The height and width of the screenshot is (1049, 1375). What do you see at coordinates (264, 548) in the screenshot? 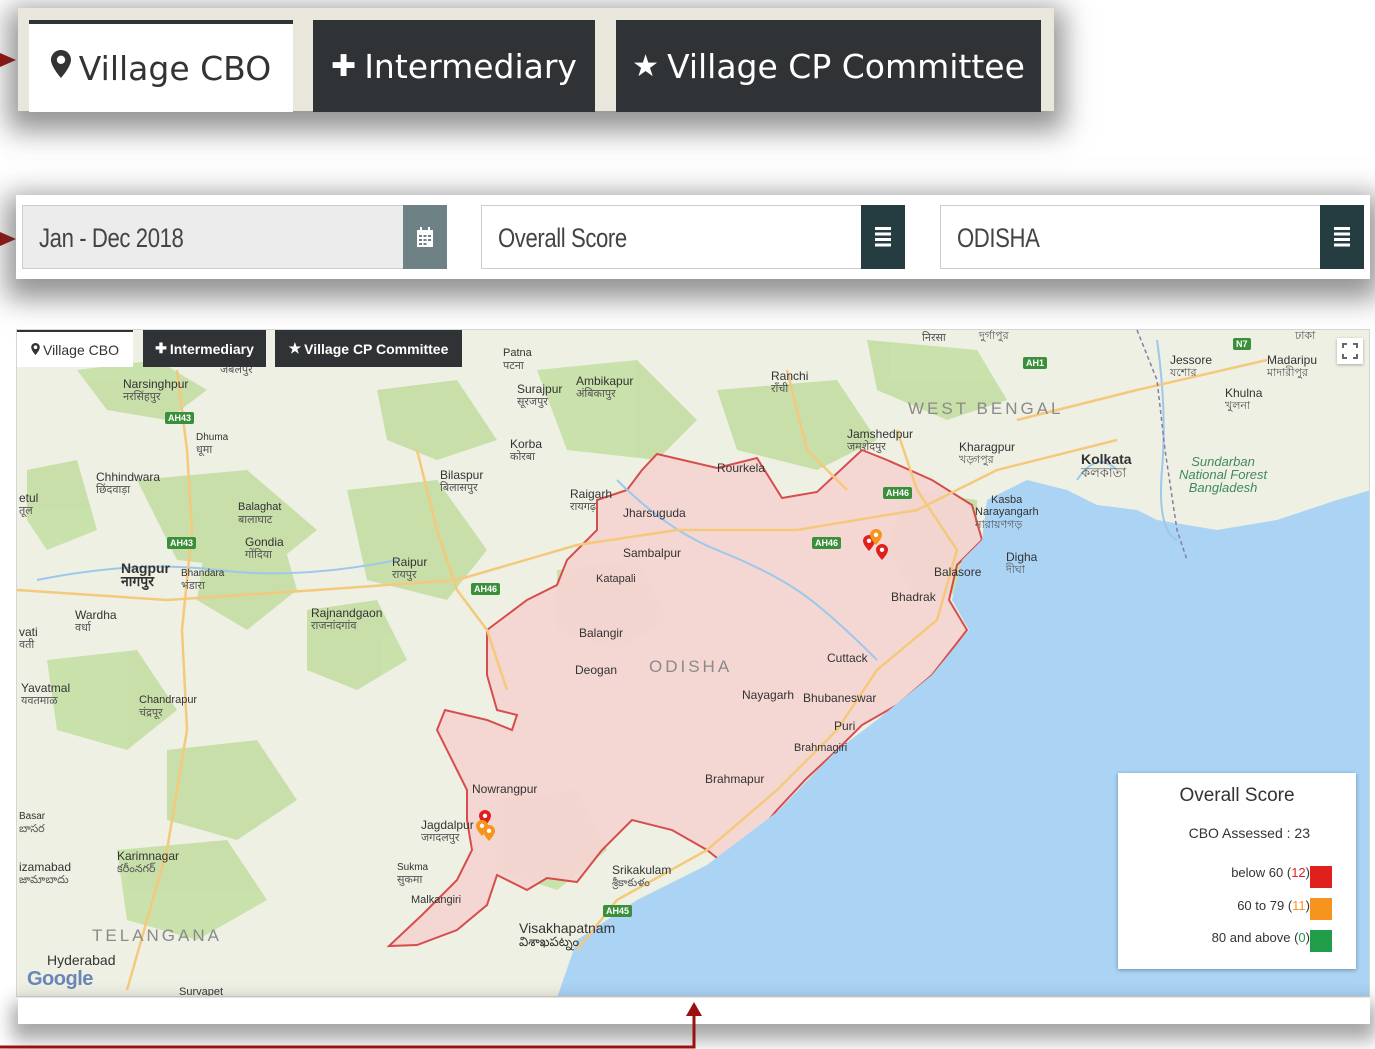
I see `place-gondia: Gondia गोंदिया` at bounding box center [264, 548].